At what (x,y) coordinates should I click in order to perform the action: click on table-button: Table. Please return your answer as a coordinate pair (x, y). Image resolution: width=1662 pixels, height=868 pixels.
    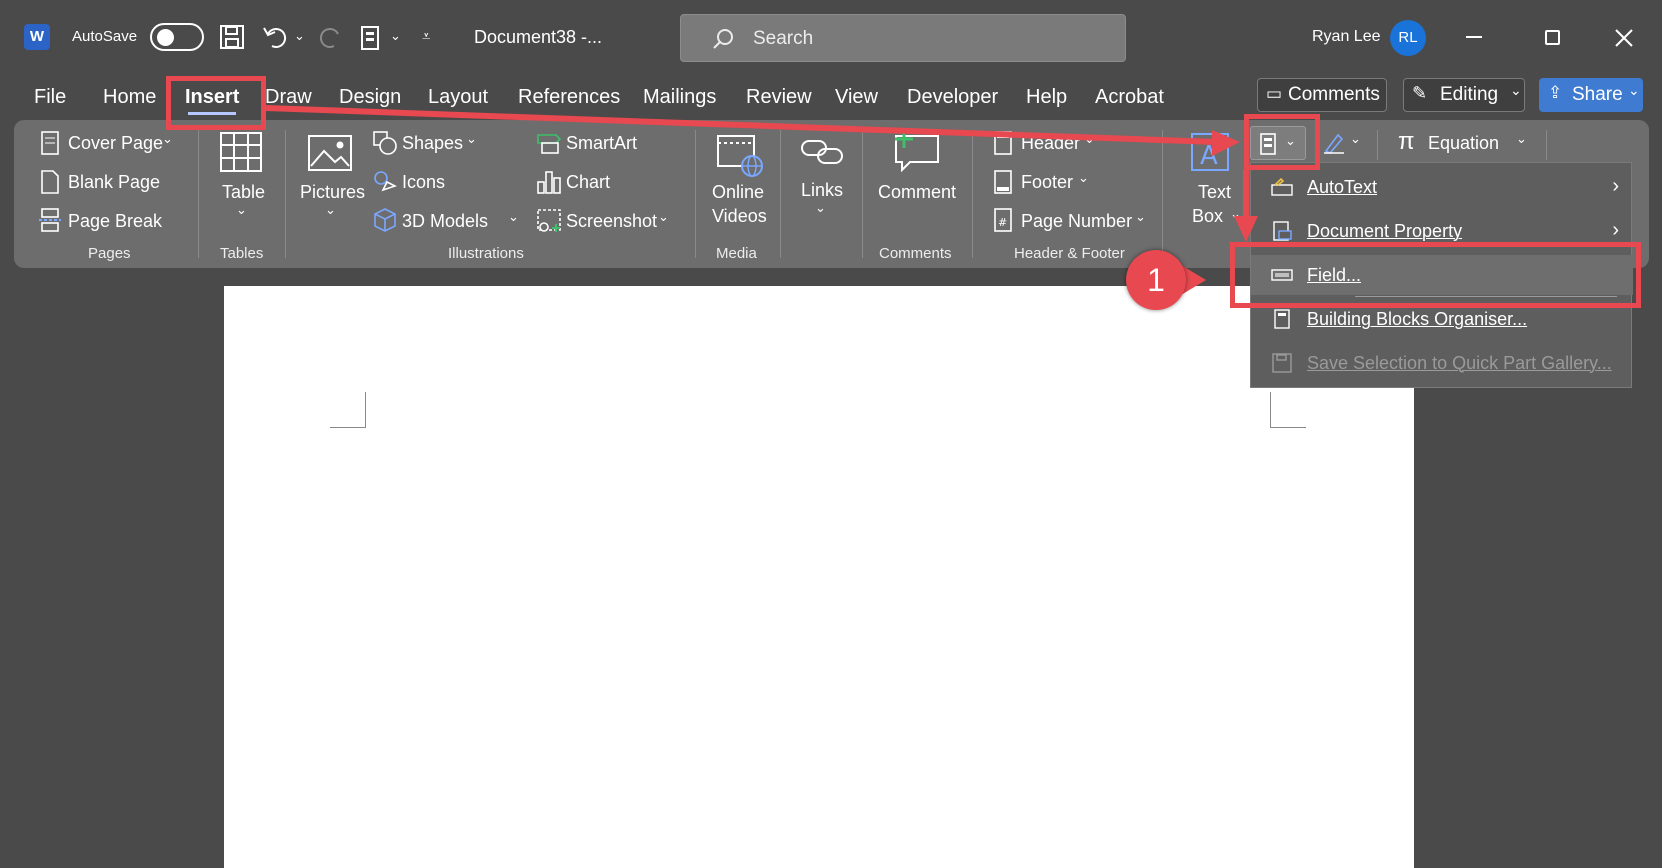
    Looking at the image, I should click on (243, 192).